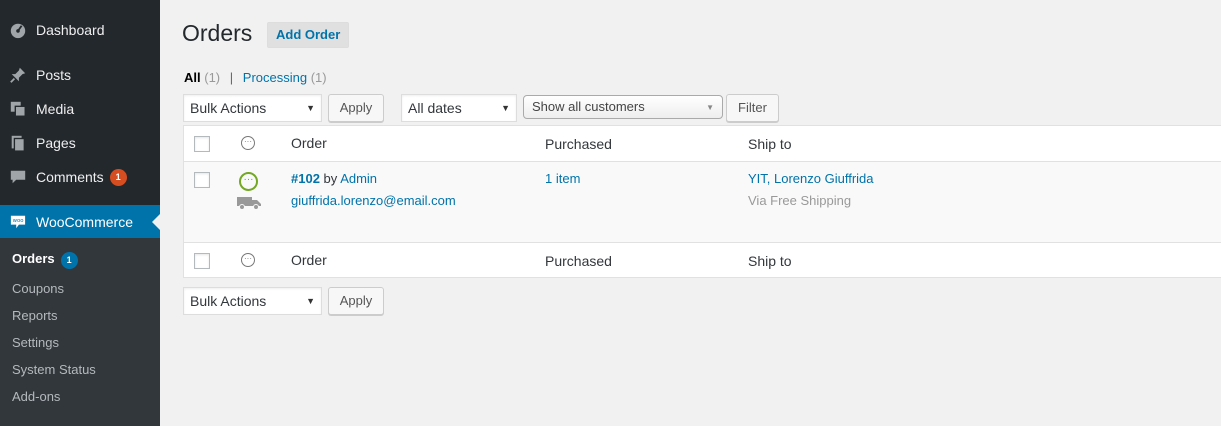  Describe the element at coordinates (202, 144) in the screenshot. I see `select-all-checkbox` at that location.